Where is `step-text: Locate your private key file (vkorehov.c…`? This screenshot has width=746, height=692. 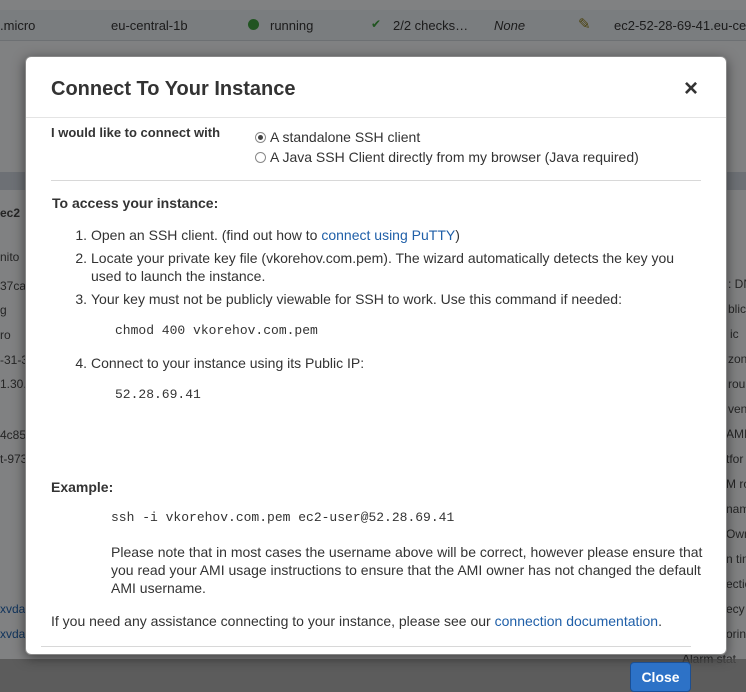 step-text: Locate your private key file (vkorehov.c… is located at coordinates (383, 267).